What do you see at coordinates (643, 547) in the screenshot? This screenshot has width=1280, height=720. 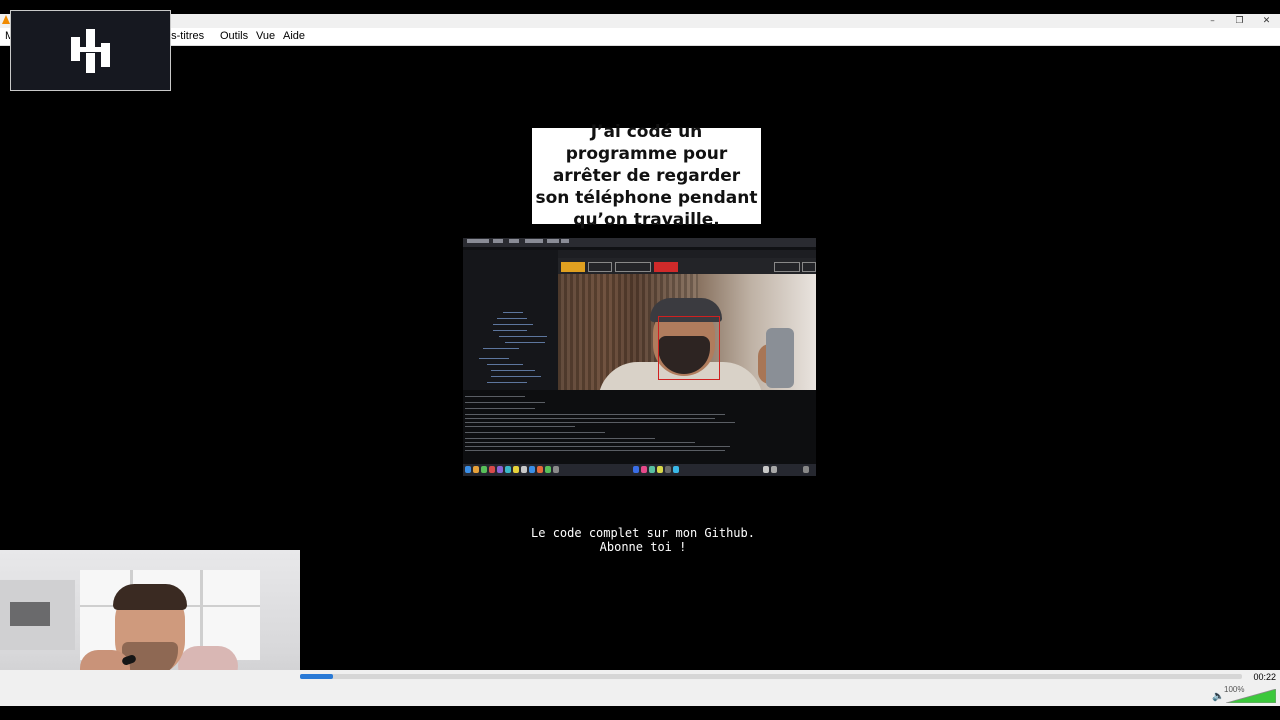 I see `subtitle-line-2: Abonne toi !` at bounding box center [643, 547].